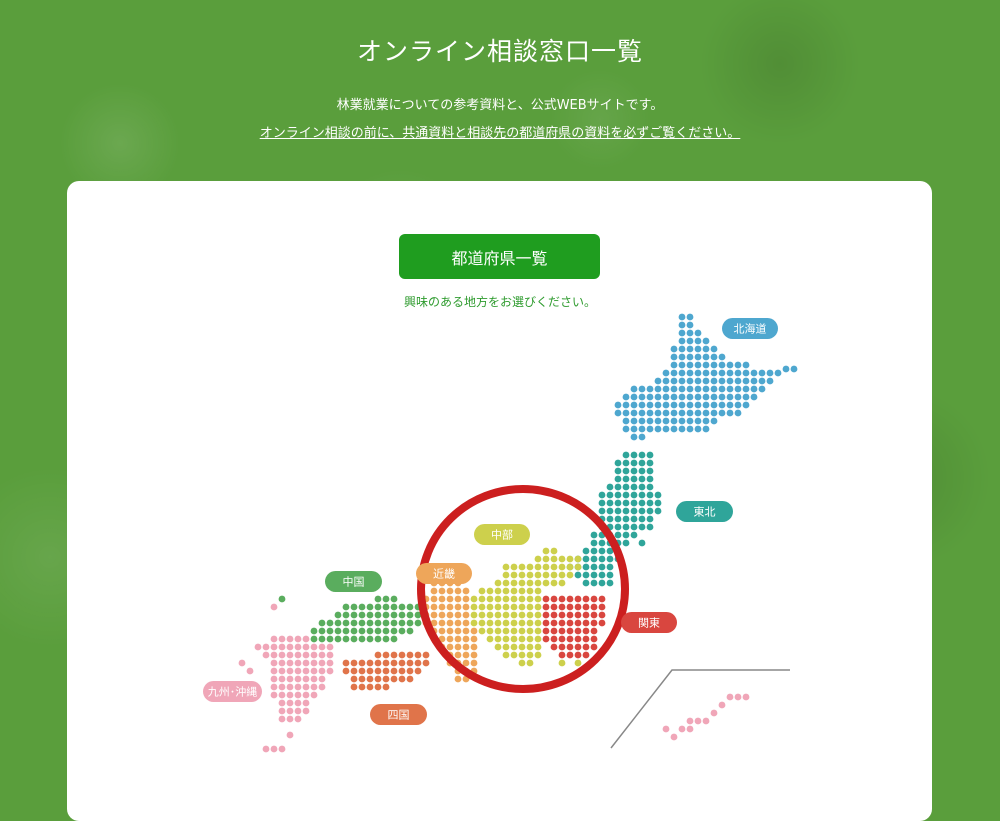  I want to click on region-okinawa-dots, so click(706, 717).